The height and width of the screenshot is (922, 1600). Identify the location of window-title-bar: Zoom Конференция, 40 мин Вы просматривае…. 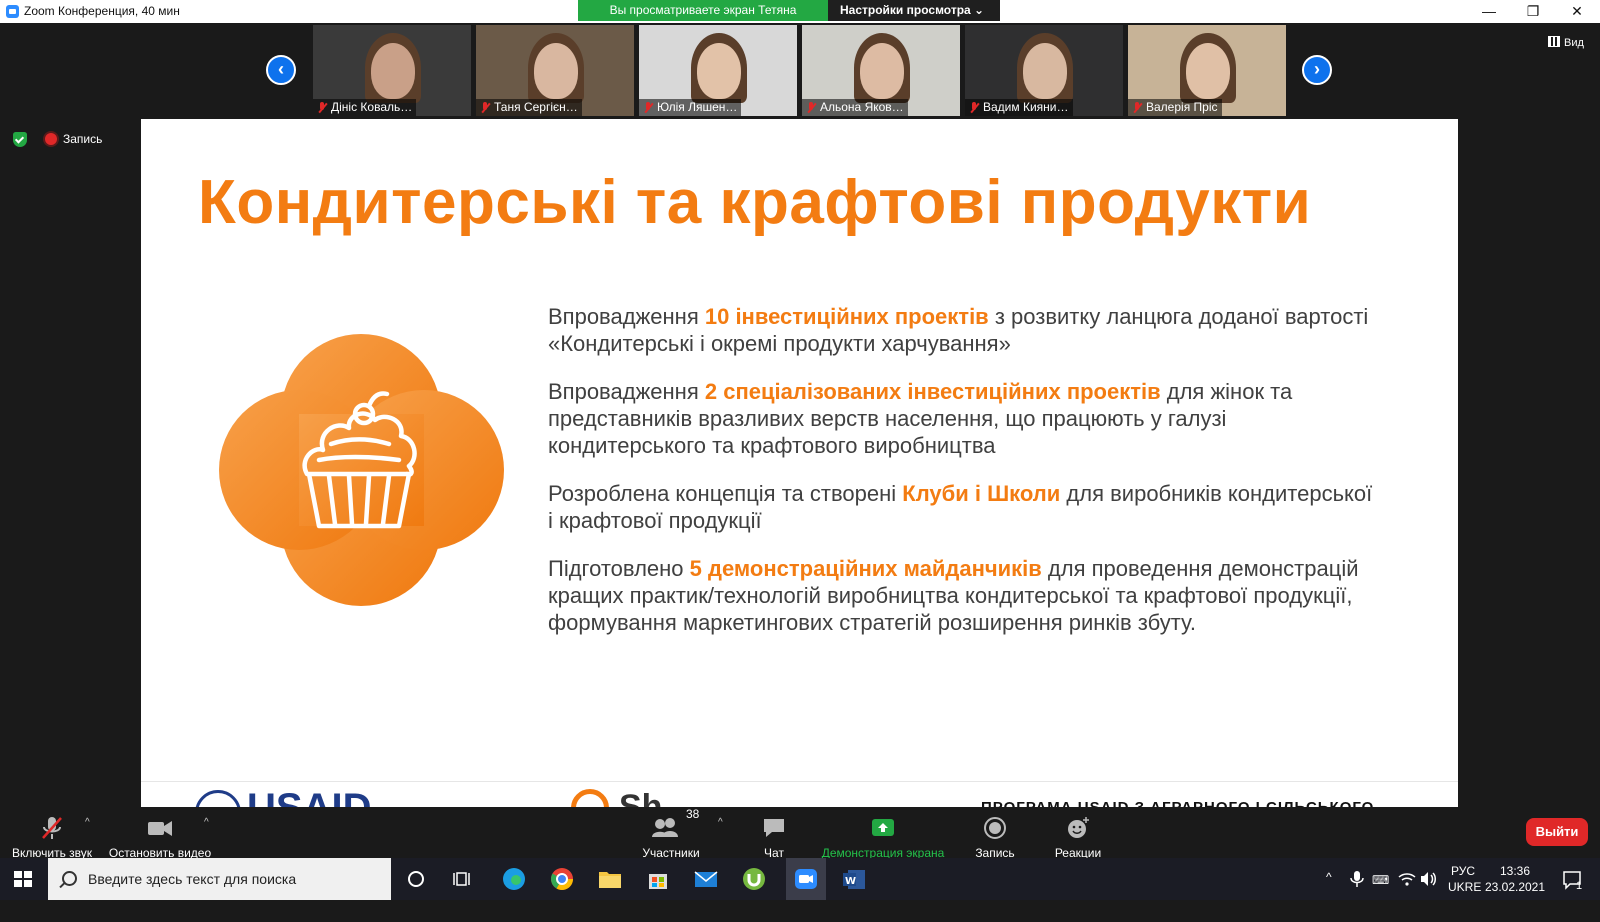
(800, 19).